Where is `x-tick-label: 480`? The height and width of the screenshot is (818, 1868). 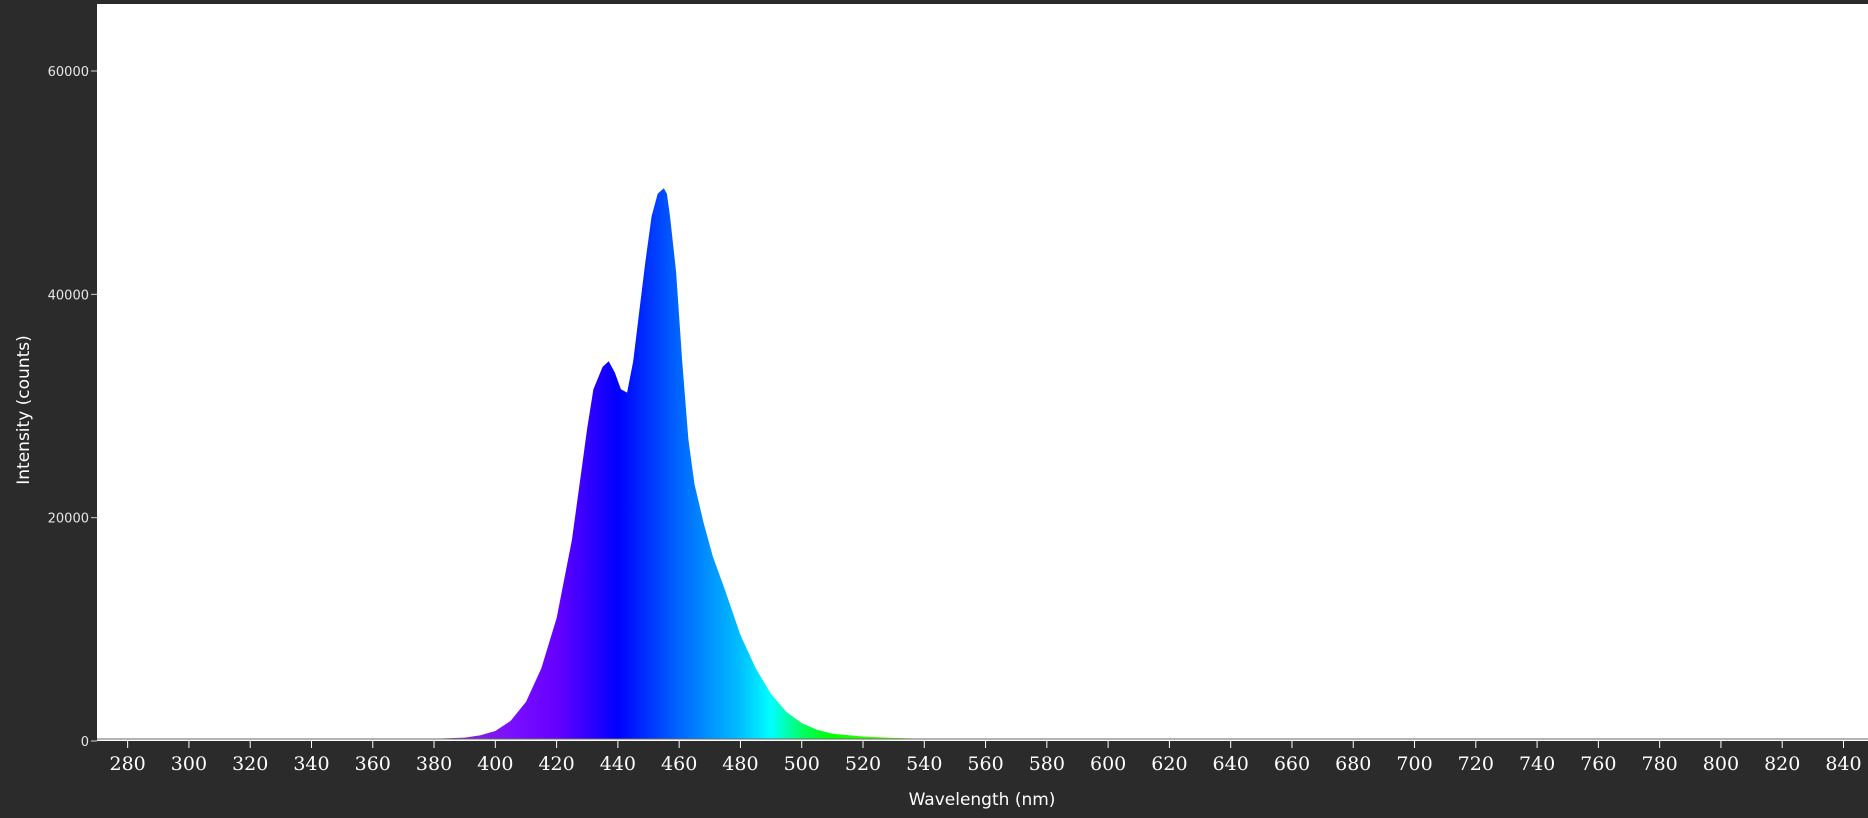
x-tick-label: 480 is located at coordinates (740, 764).